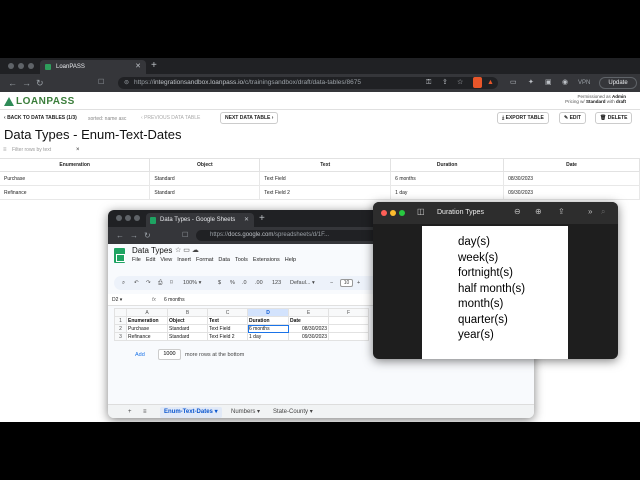  Describe the element at coordinates (548, 83) in the screenshot. I see `wallet-icon: ▣` at that location.